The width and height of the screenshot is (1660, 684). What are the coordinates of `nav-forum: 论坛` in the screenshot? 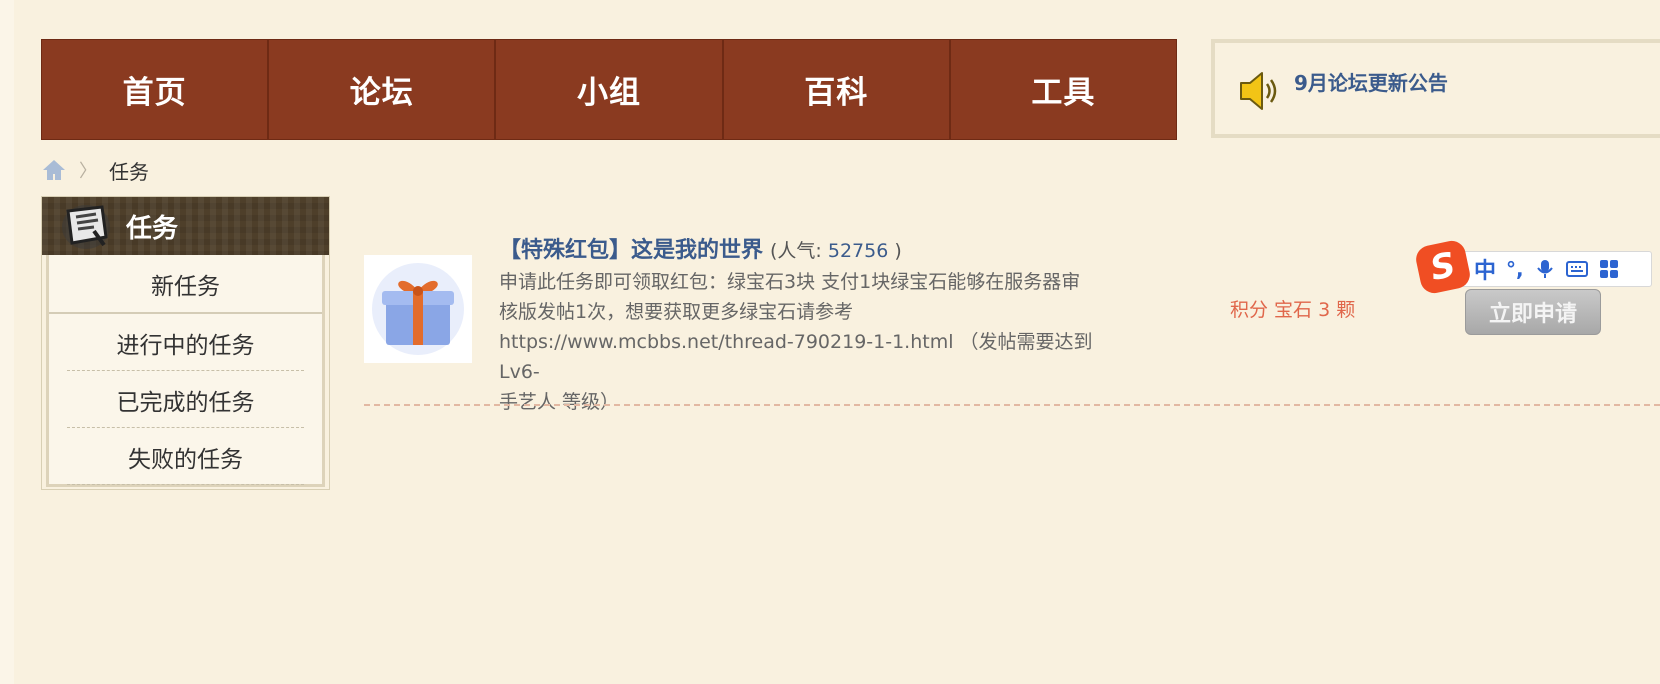 It's located at (383, 89).